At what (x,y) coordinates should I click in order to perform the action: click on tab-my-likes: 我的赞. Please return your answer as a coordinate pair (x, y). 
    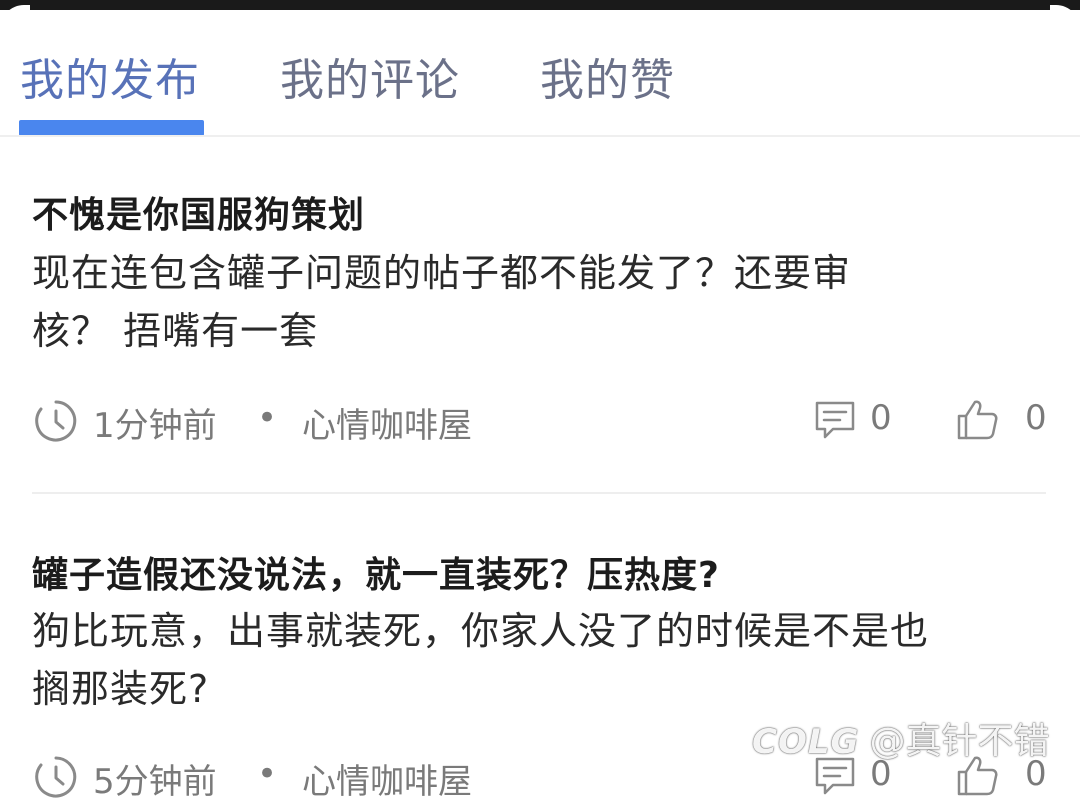
    Looking at the image, I should click on (607, 76).